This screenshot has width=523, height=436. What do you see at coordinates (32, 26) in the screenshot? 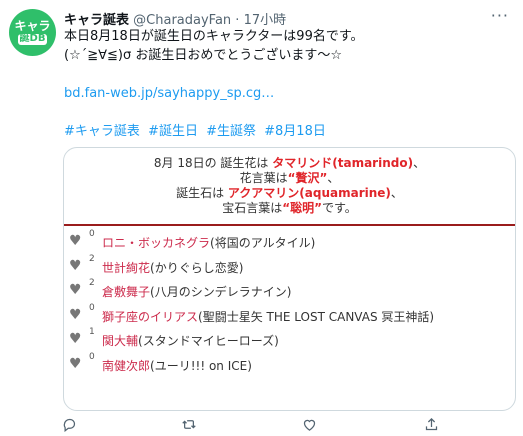
I see `avatar-line1: キャラ` at bounding box center [32, 26].